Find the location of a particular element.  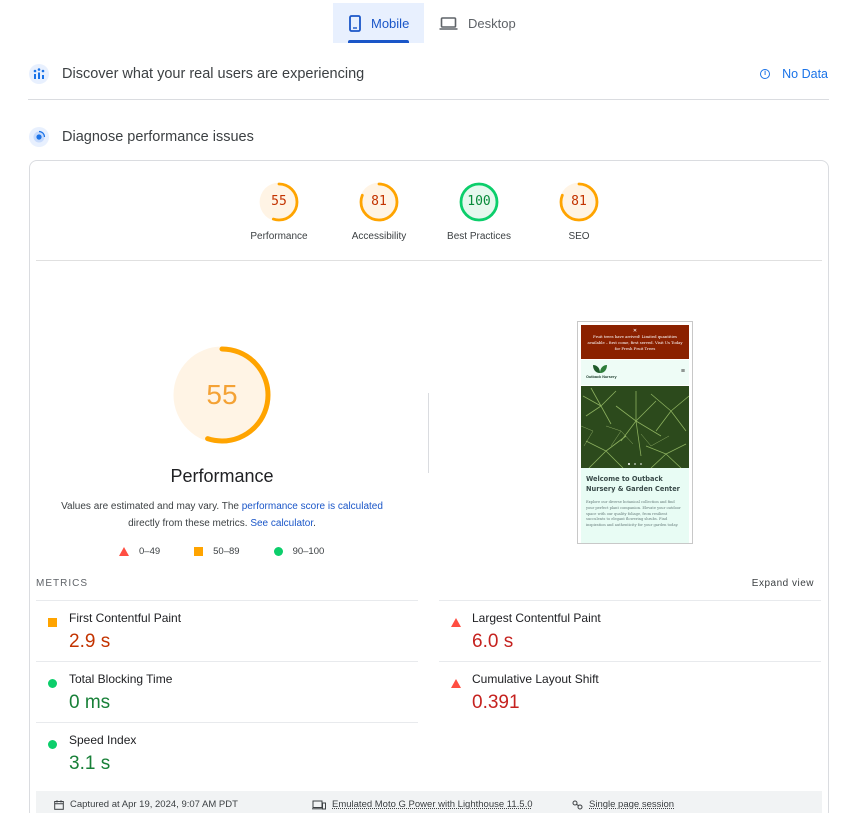

metrics-heading: METRICS is located at coordinates (62, 583).